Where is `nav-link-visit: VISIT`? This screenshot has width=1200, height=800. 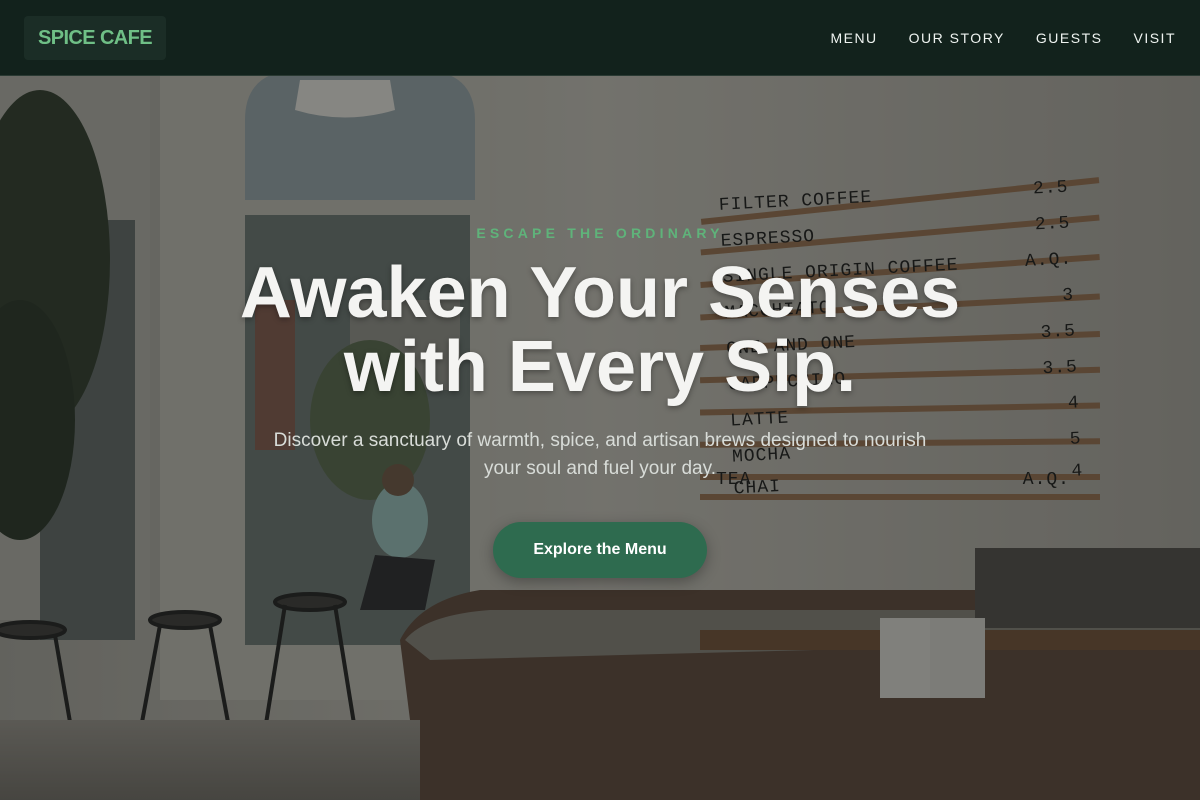 nav-link-visit: VISIT is located at coordinates (1154, 38).